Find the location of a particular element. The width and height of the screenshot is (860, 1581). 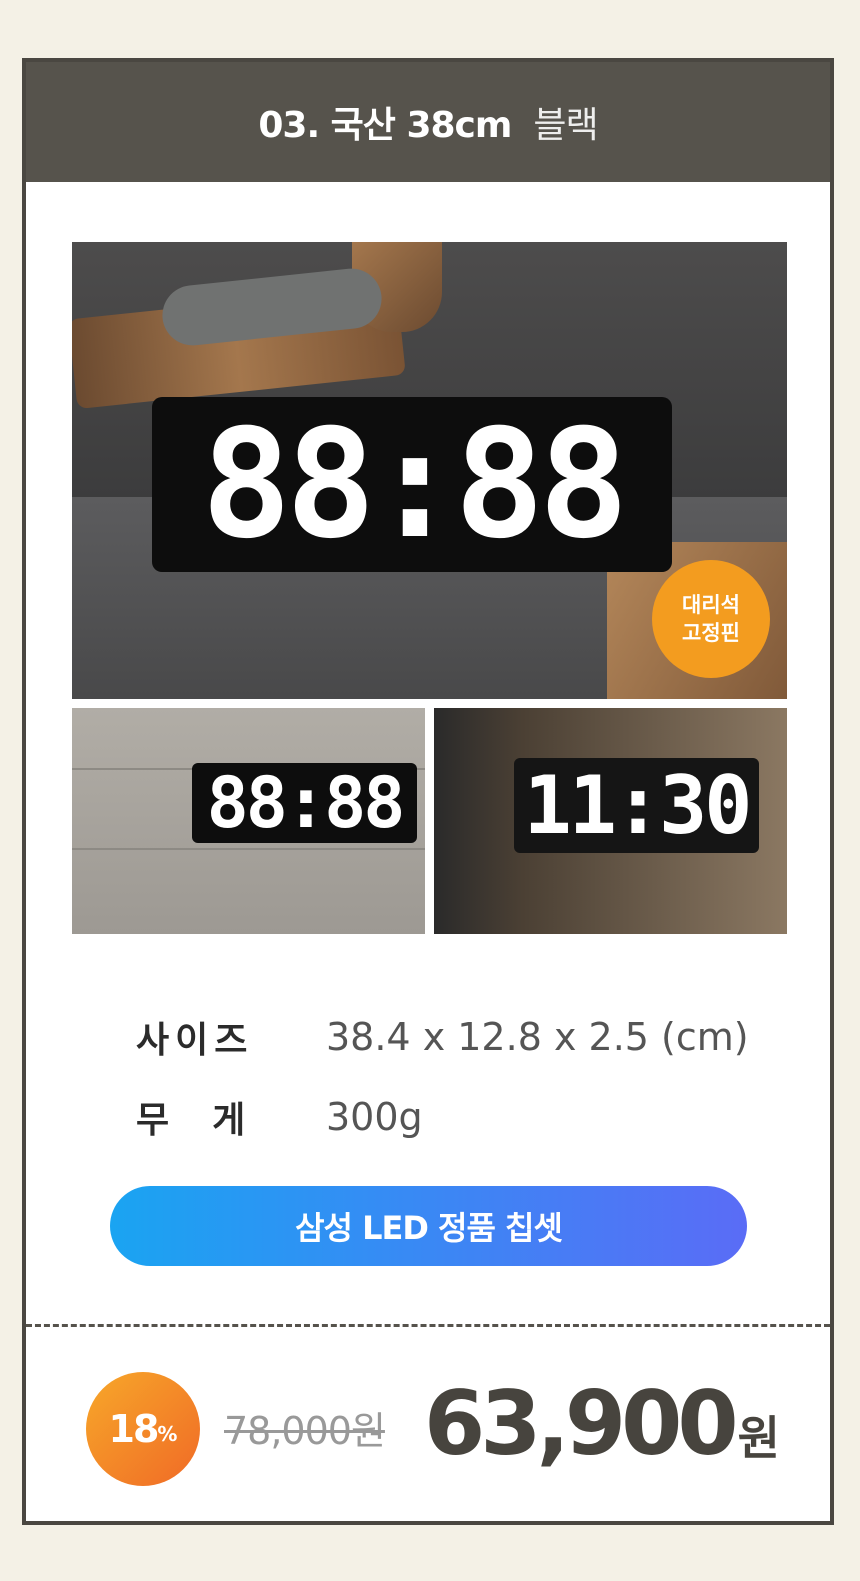

original-price: 78,000원 is located at coordinates (305, 1431).